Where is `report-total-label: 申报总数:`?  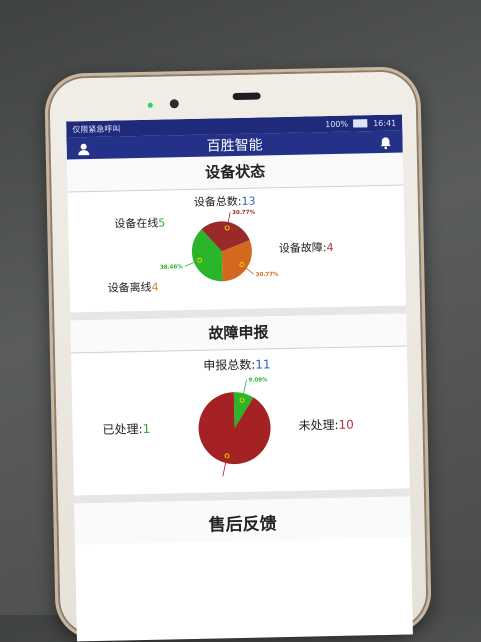 report-total-label: 申报总数: is located at coordinates (229, 365).